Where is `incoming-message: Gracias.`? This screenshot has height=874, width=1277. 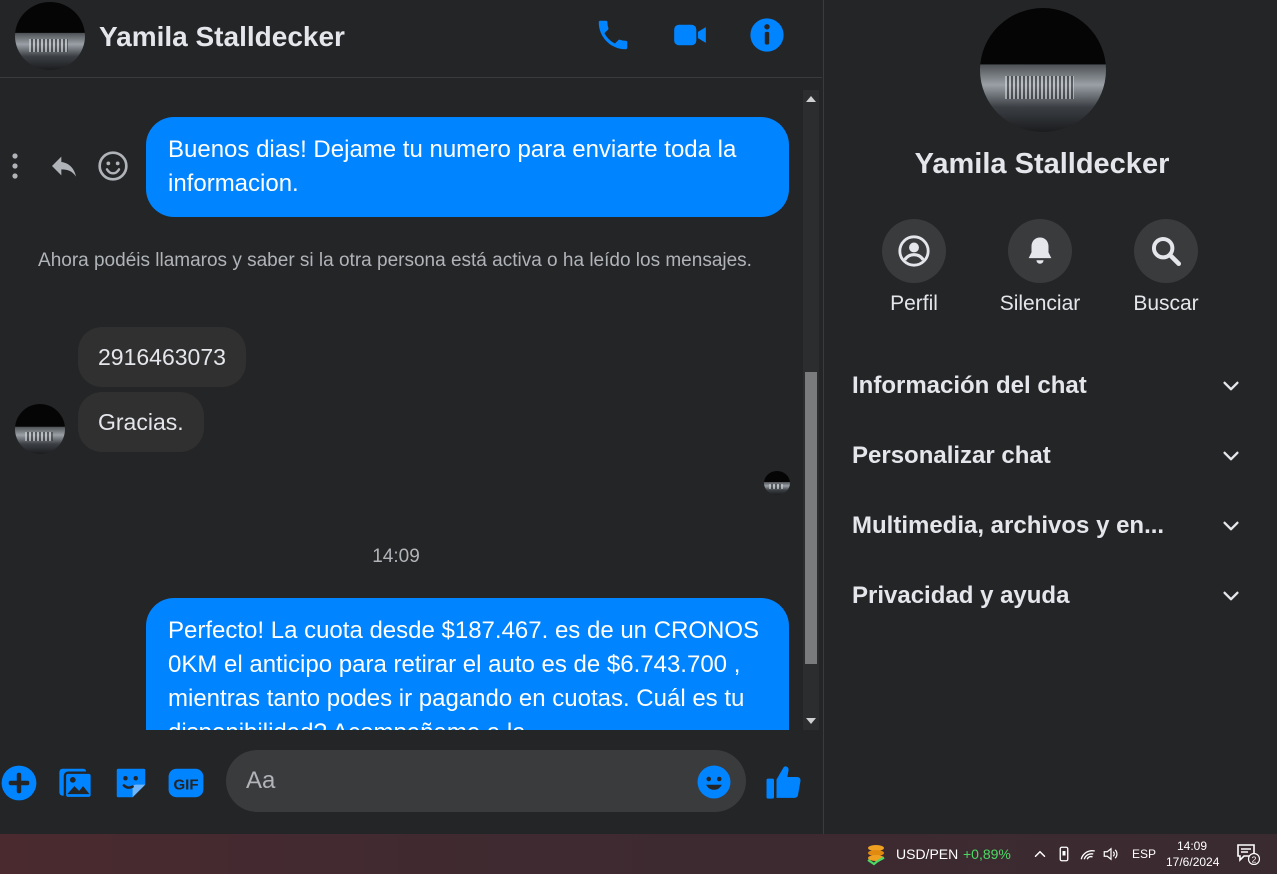
incoming-message: Gracias. is located at coordinates (141, 422).